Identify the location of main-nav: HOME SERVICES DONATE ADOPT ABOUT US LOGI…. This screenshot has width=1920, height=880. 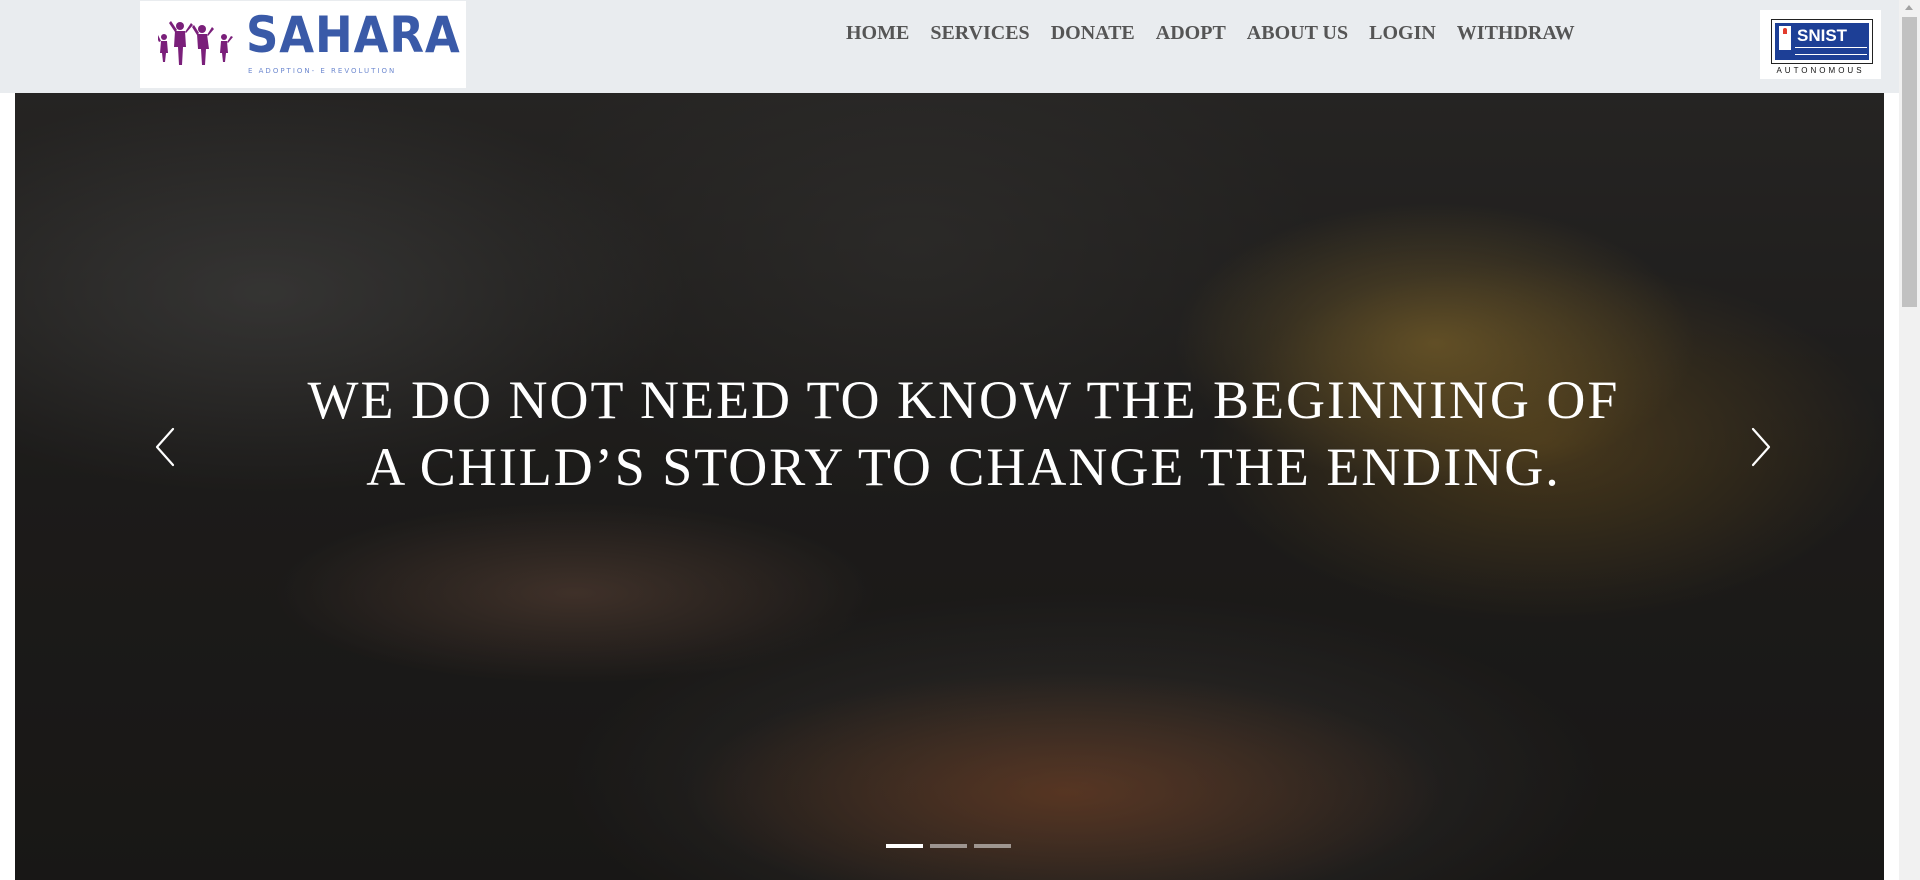
(1210, 33).